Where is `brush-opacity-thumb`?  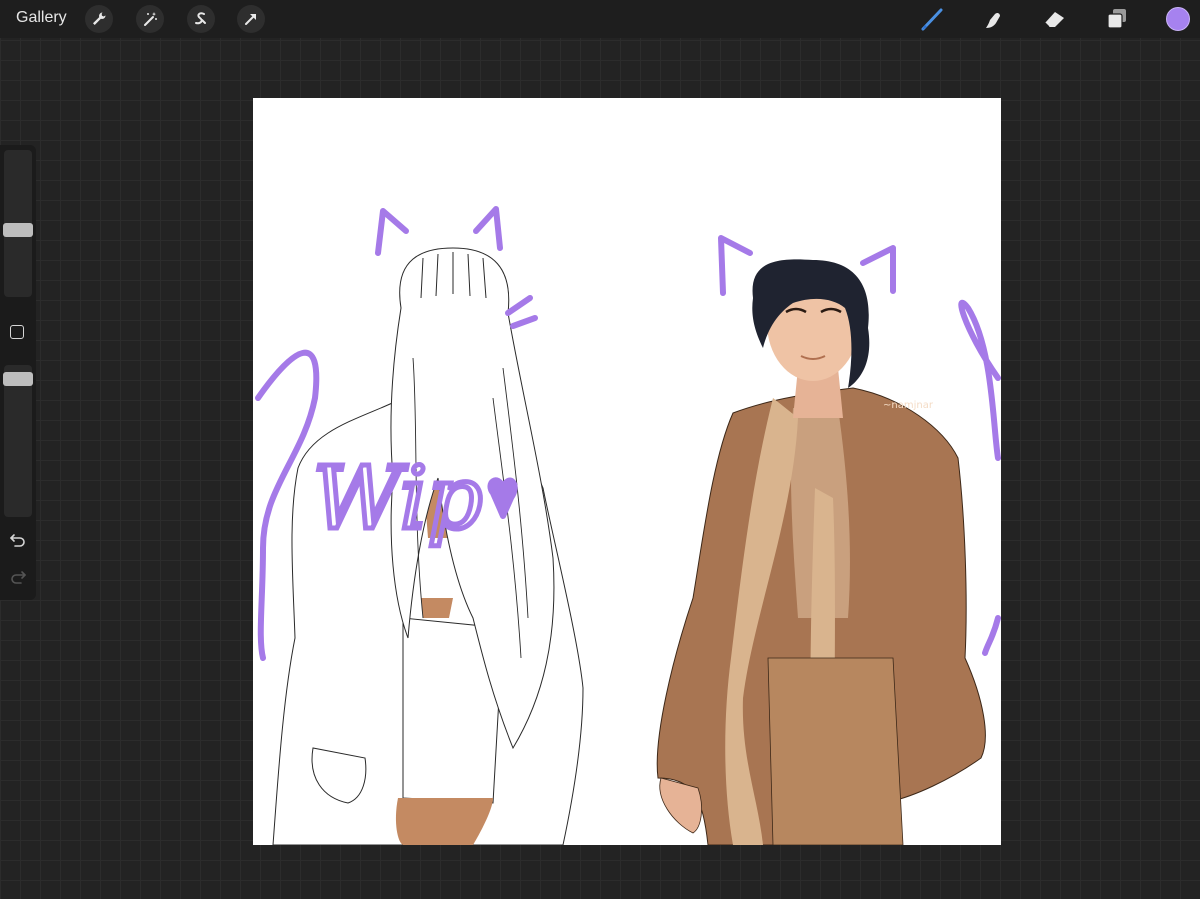 brush-opacity-thumb is located at coordinates (18, 379).